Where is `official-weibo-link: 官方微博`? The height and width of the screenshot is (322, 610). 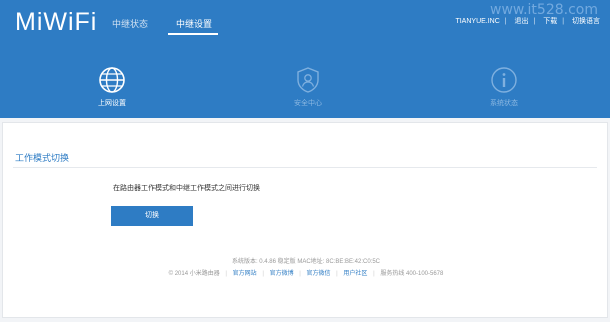 official-weibo-link: 官方微博 is located at coordinates (282, 274).